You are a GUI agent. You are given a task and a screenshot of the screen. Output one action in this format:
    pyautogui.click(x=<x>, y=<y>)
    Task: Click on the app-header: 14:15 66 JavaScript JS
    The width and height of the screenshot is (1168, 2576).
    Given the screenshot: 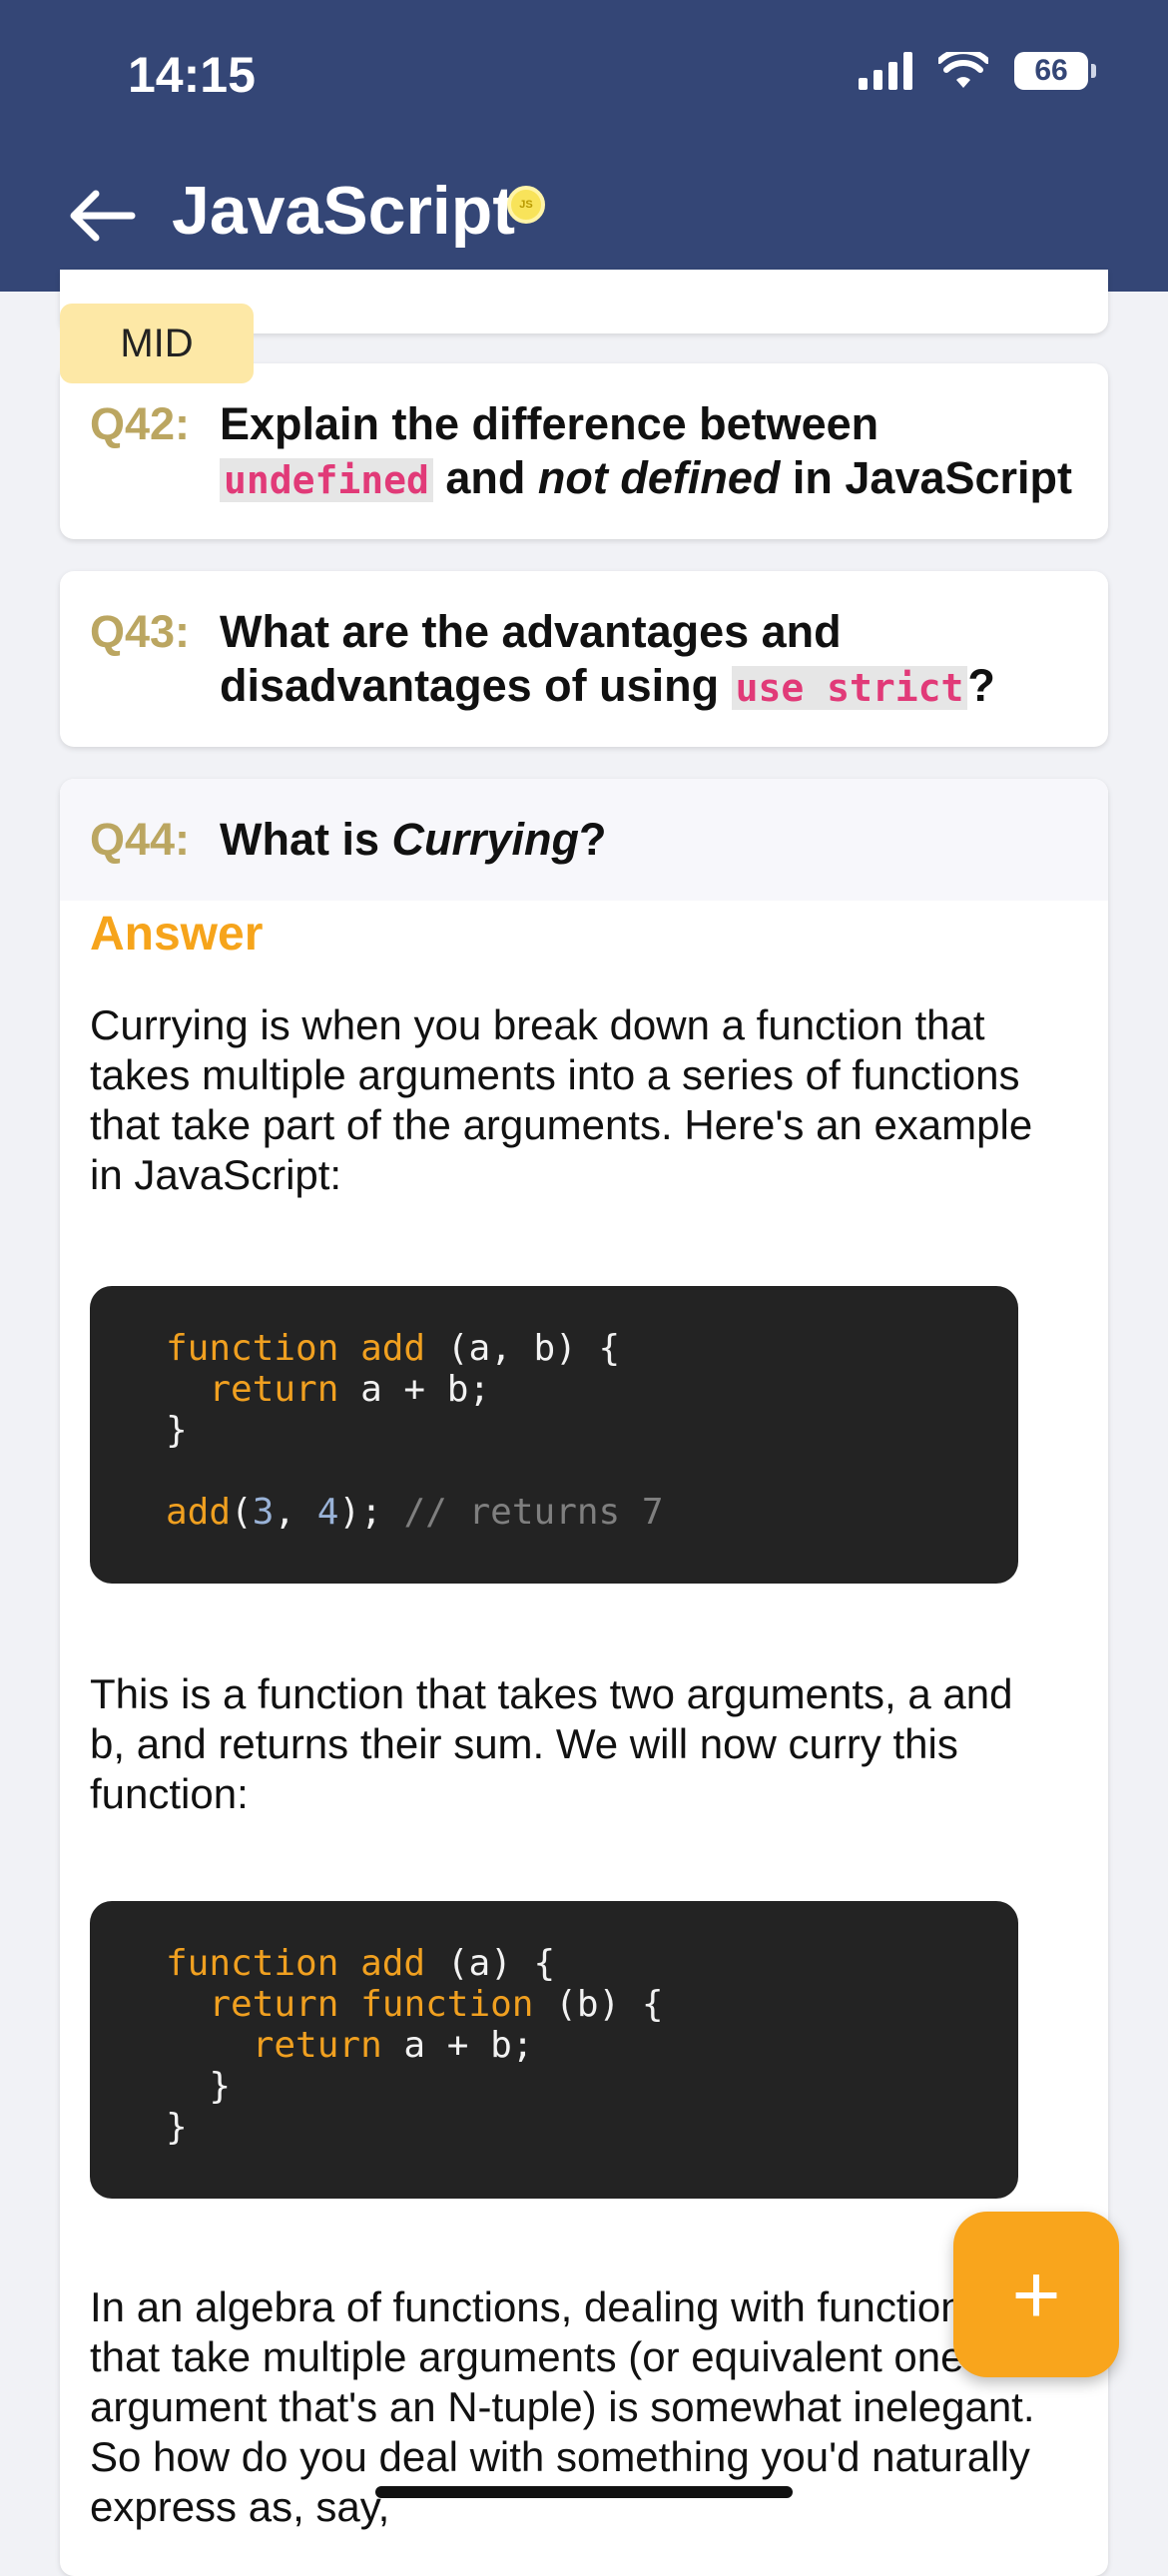 What is the action you would take?
    pyautogui.click(x=584, y=146)
    